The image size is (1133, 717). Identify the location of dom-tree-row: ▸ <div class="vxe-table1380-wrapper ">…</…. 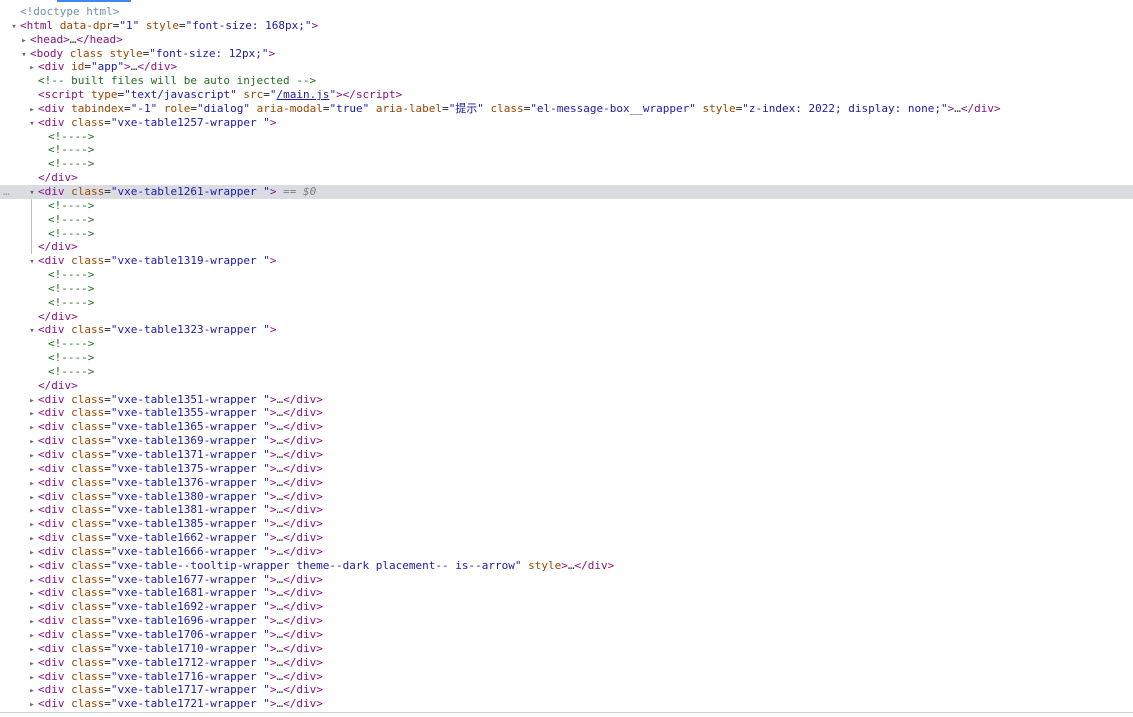
(566, 497).